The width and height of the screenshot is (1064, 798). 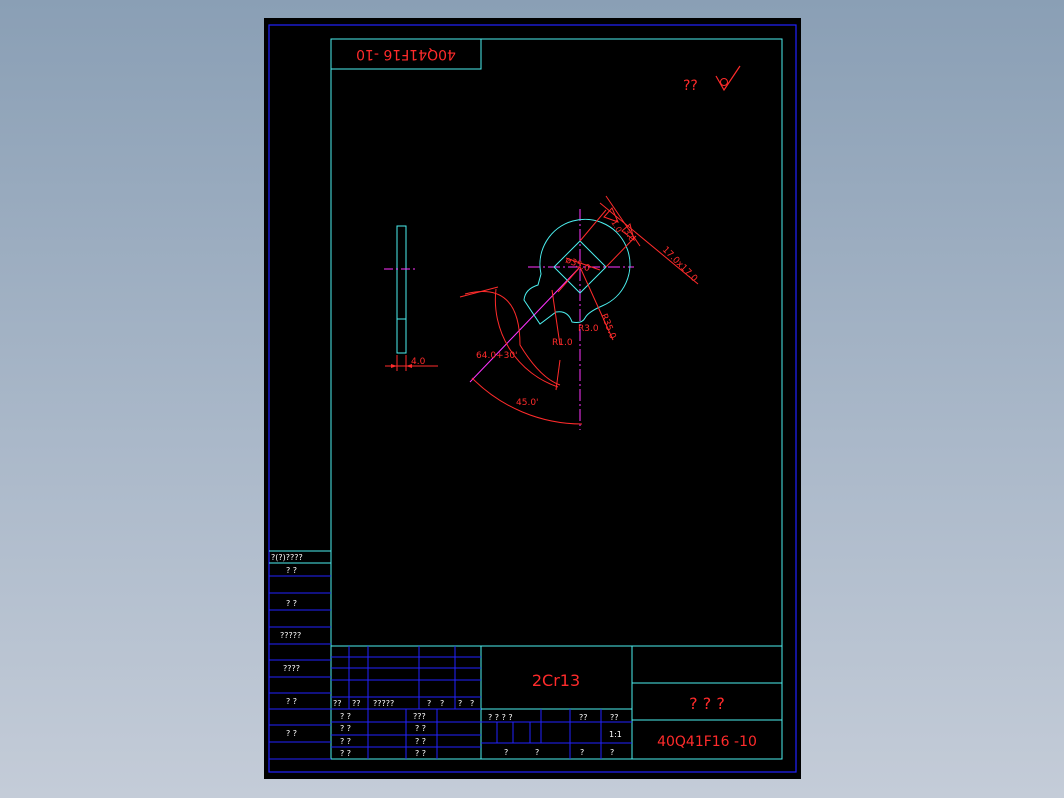 I want to click on thickness-dimension: 4.0, so click(x=418, y=362).